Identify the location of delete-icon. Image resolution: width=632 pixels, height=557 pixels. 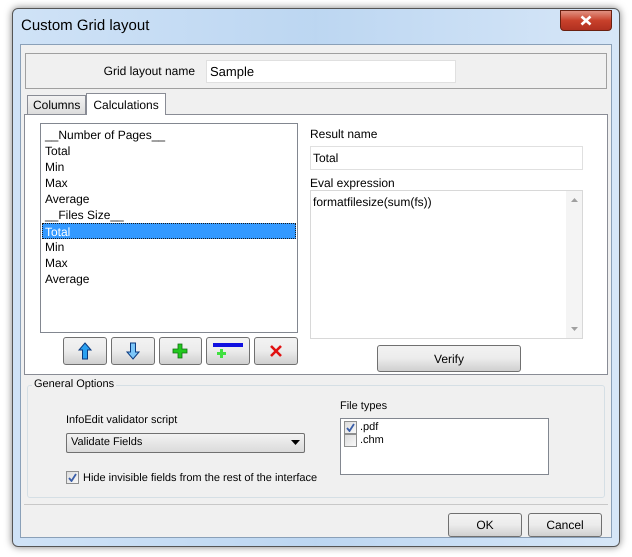
(276, 351).